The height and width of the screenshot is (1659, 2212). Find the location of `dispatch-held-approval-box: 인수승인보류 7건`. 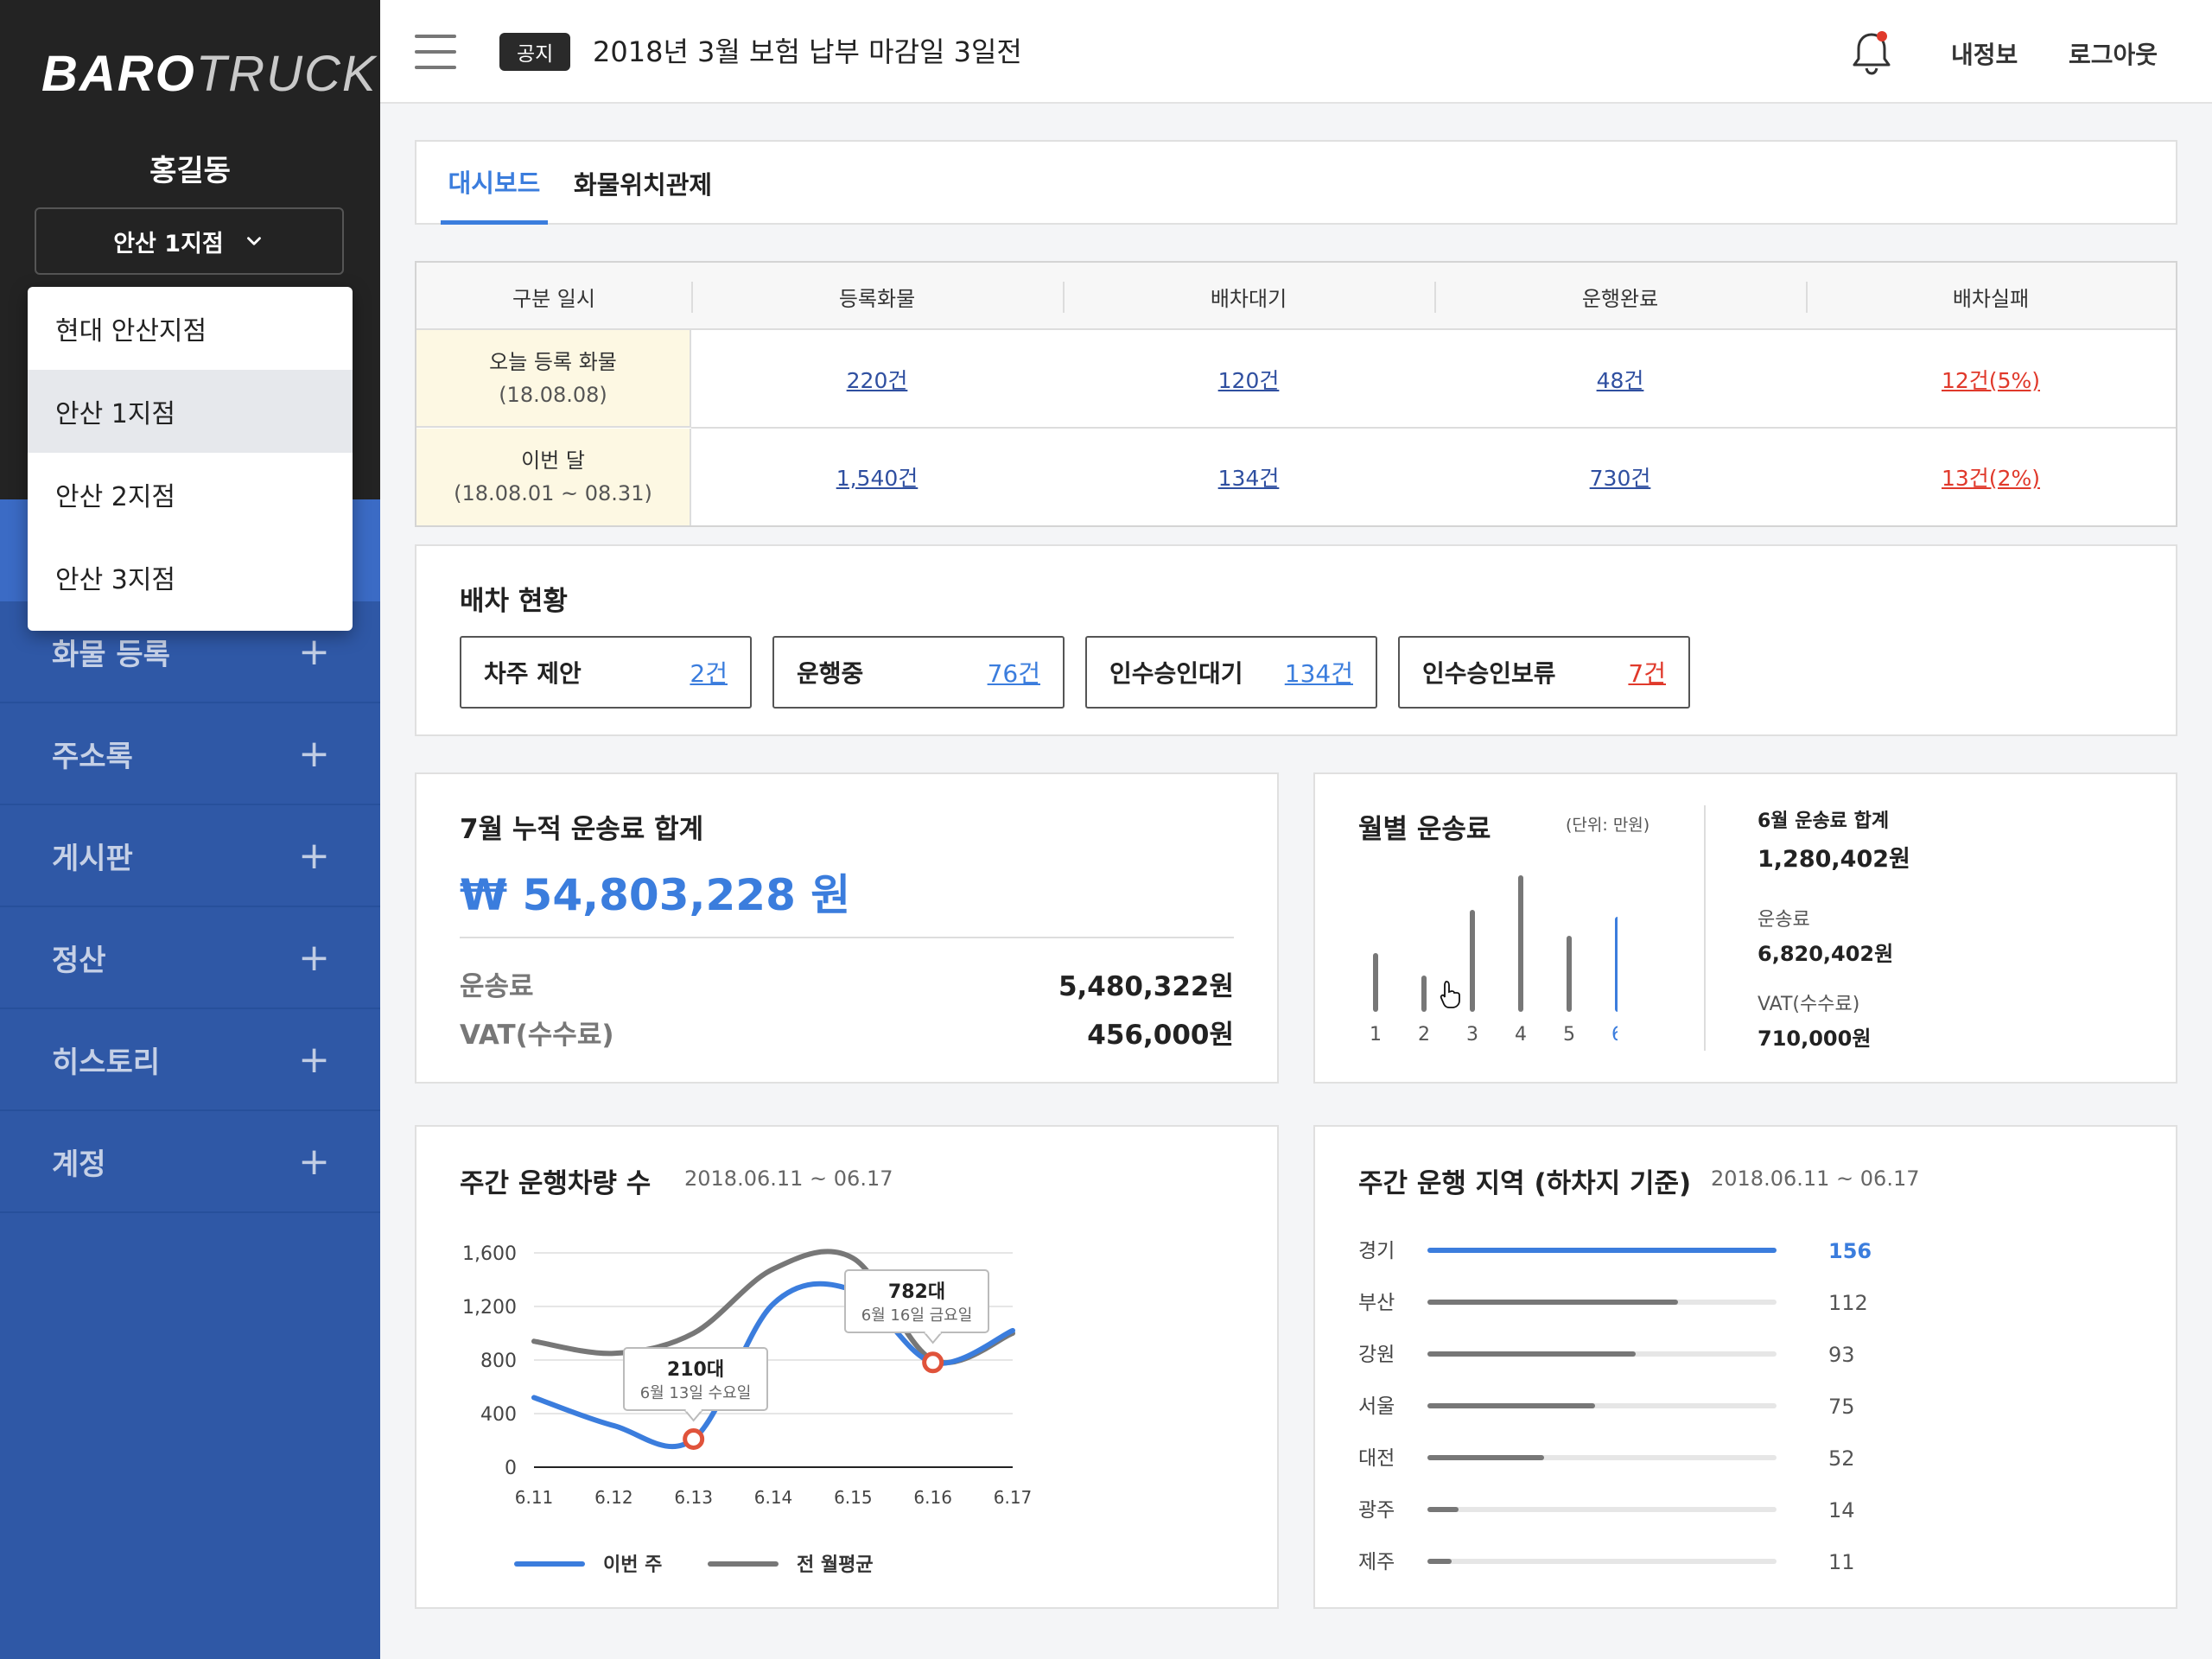

dispatch-held-approval-box: 인수승인보류 7건 is located at coordinates (1544, 672).